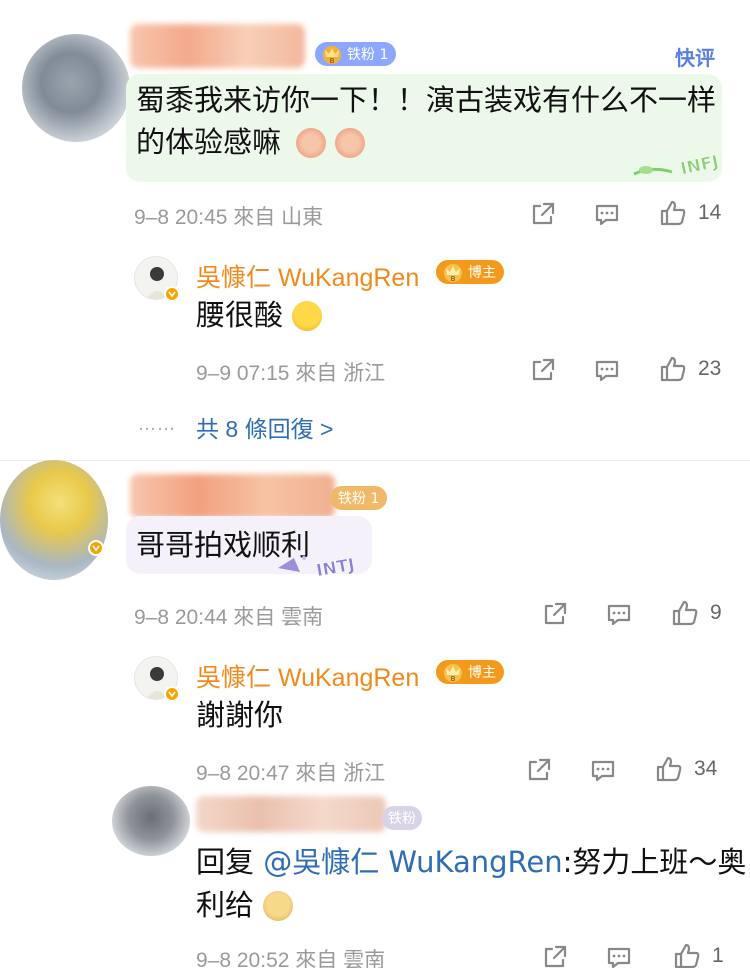 The width and height of the screenshot is (750, 968). I want to click on fan-badge: 铁粉 1, so click(359, 498).